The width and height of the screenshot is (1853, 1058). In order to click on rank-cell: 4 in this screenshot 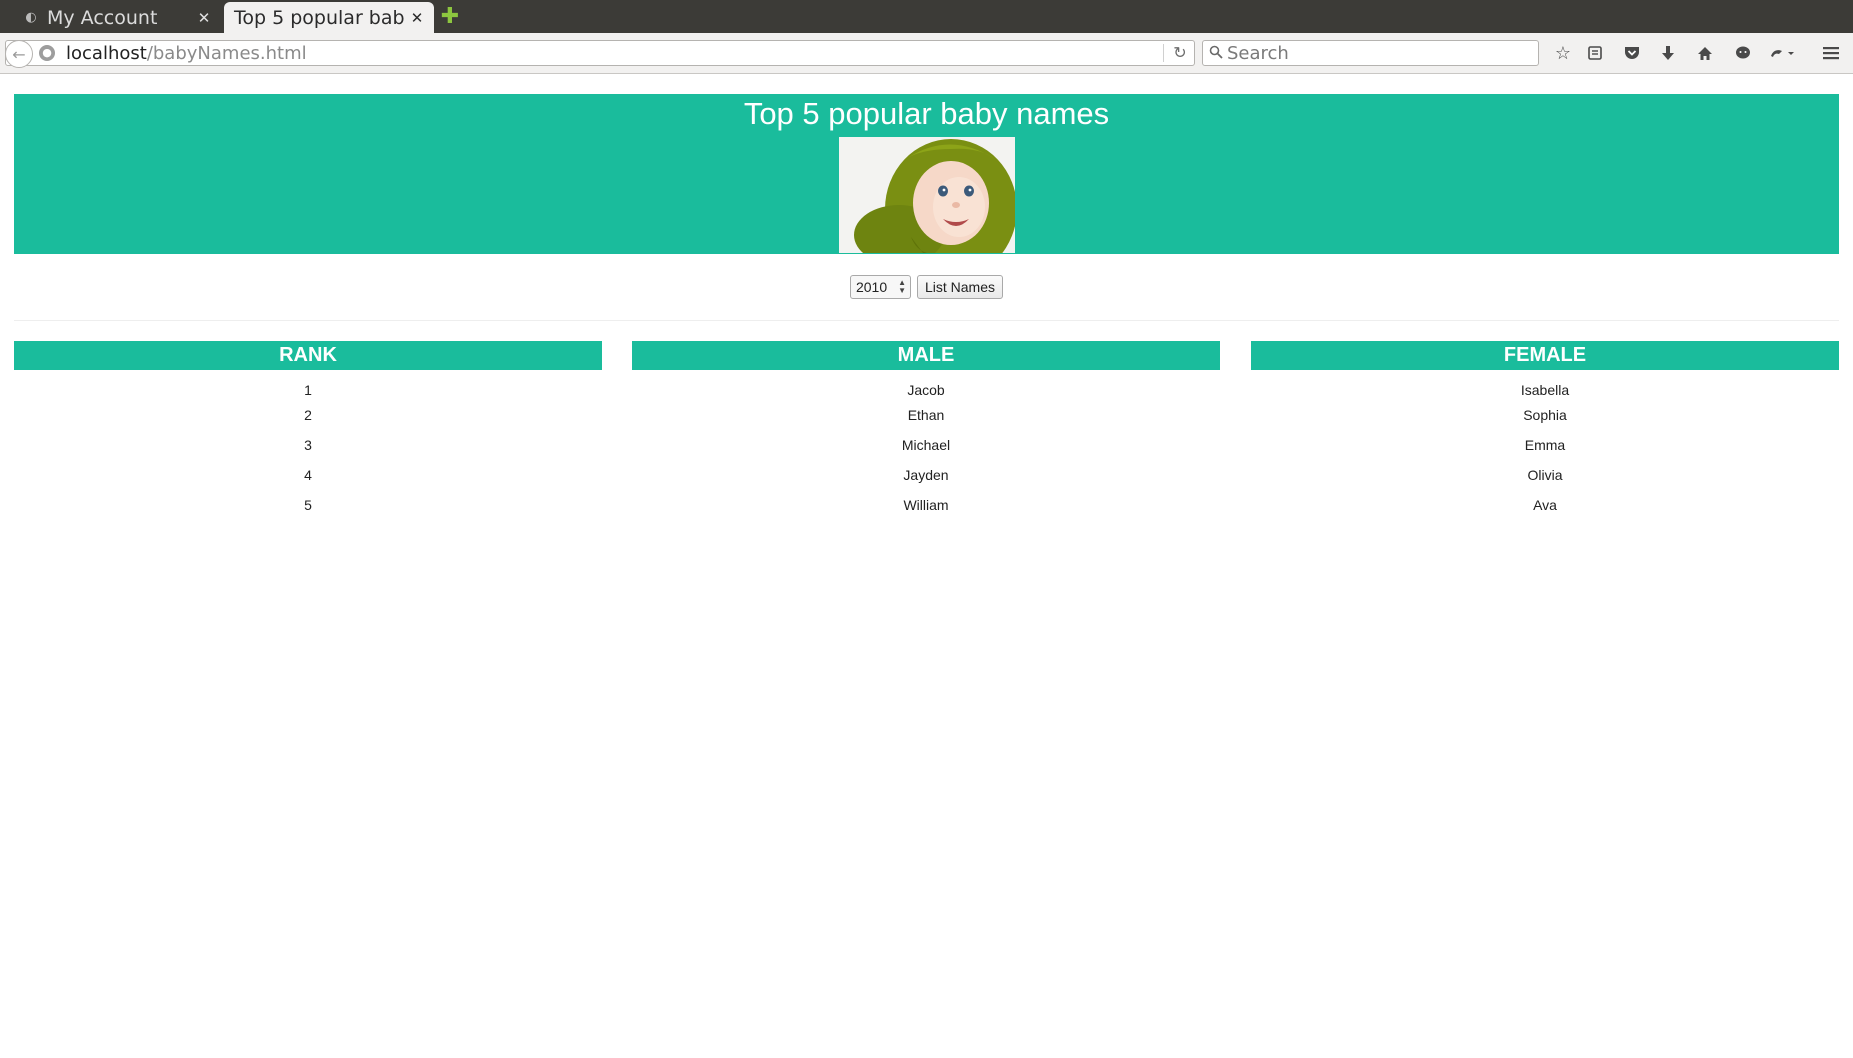, I will do `click(308, 475)`.